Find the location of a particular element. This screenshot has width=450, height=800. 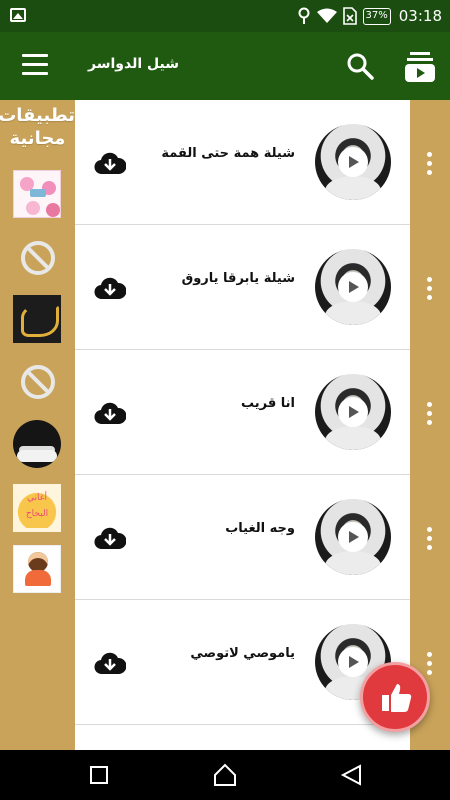

recent-apps-icon is located at coordinates (99, 775).